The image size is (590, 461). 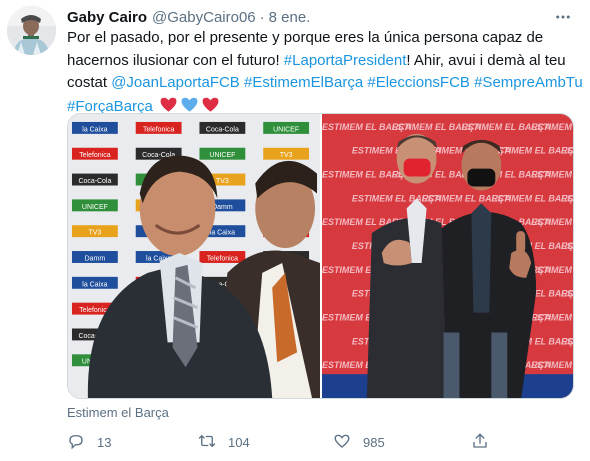 What do you see at coordinates (374, 442) in the screenshot?
I see `like-count: 985` at bounding box center [374, 442].